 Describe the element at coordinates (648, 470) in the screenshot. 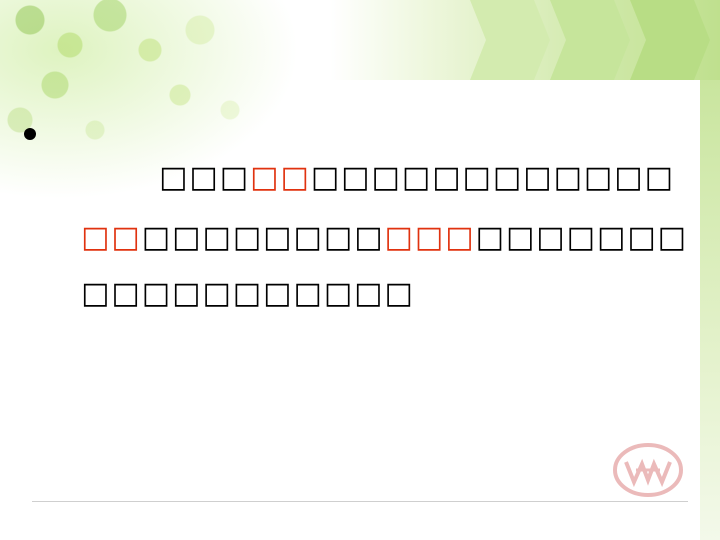

I see `corporate-logo-watermark` at that location.